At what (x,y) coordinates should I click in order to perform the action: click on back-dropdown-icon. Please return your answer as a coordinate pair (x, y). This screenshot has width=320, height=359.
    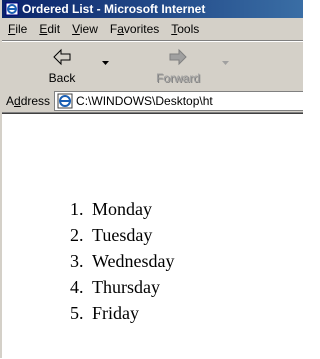
    Looking at the image, I should click on (105, 63).